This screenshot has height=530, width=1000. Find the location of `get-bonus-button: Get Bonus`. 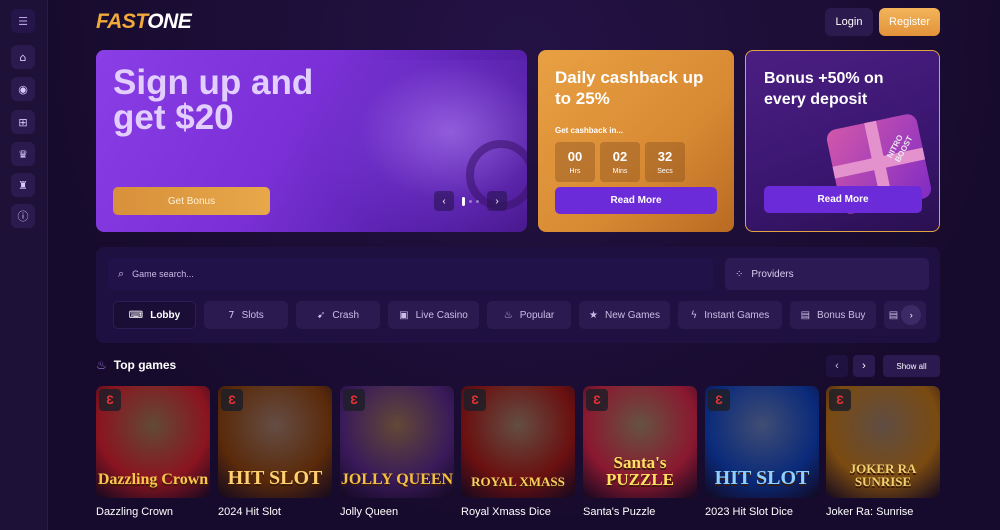

get-bonus-button: Get Bonus is located at coordinates (191, 201).